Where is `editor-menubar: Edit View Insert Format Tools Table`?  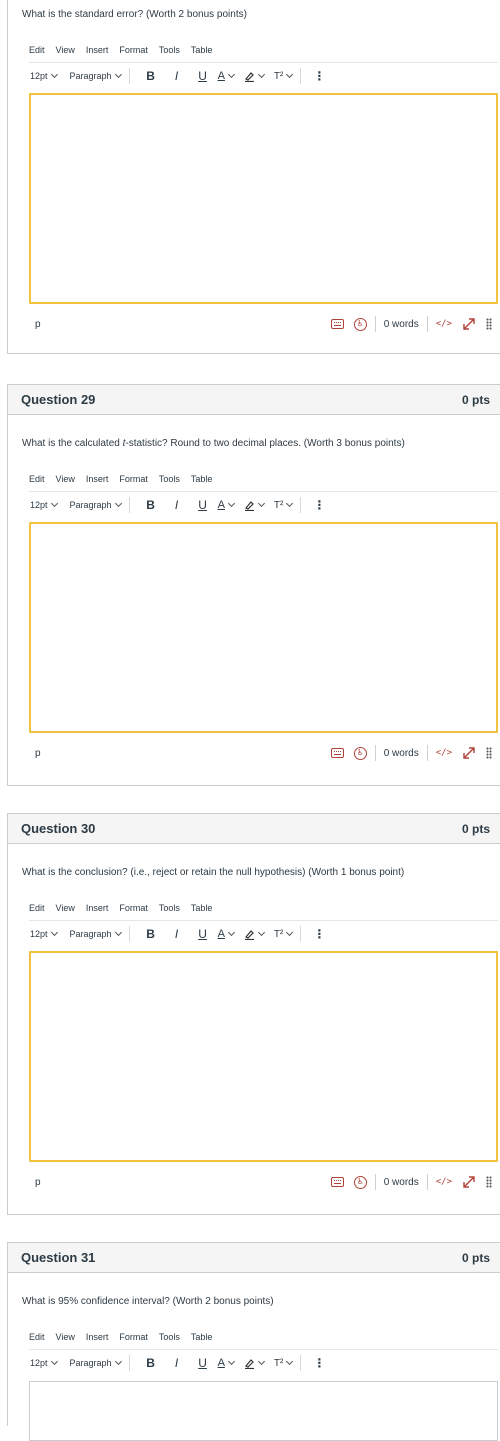 editor-menubar: Edit View Insert Format Tools Table is located at coordinates (126, 479).